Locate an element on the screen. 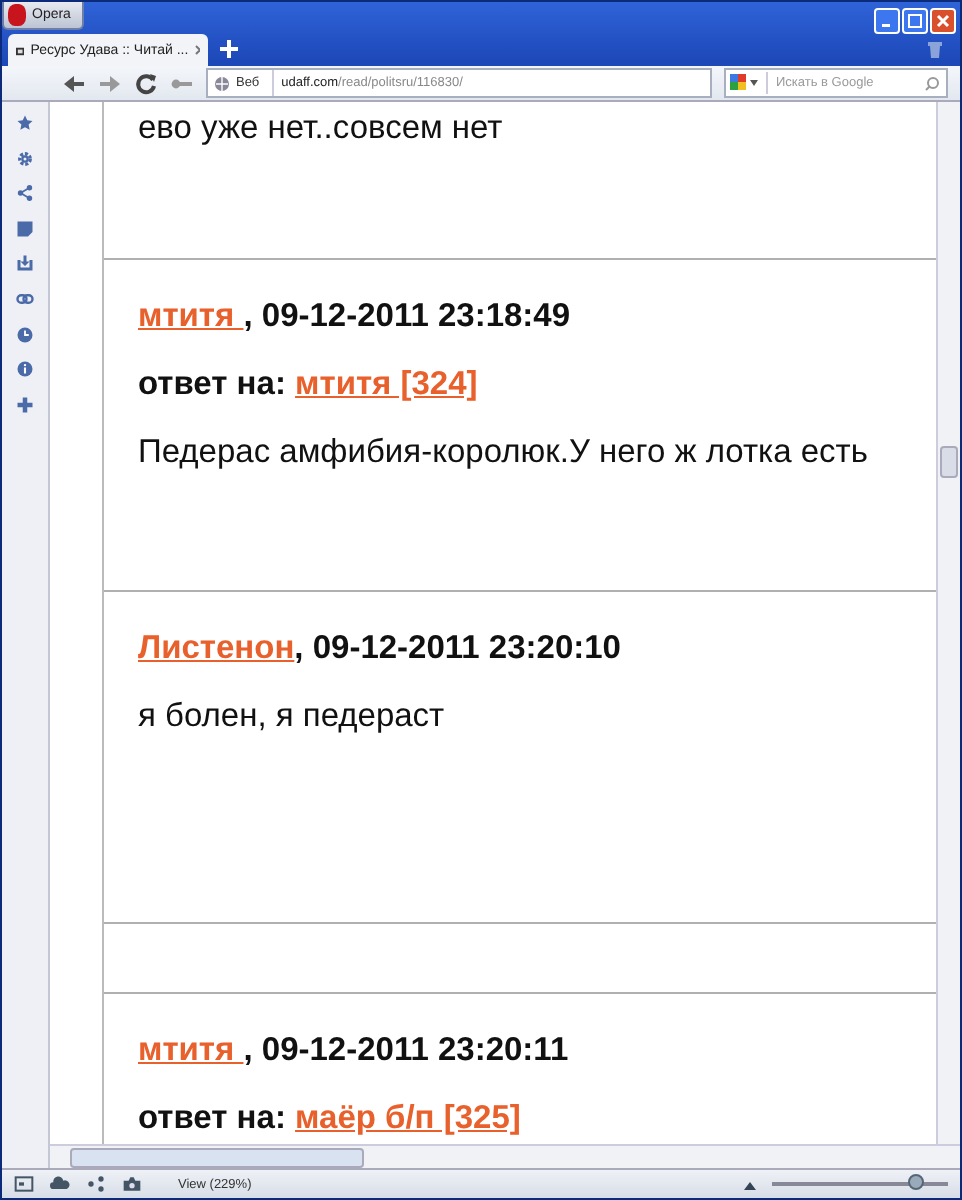 The image size is (962, 1200). comment-date: , 09-12-2011 23:20:10 is located at coordinates (457, 648).